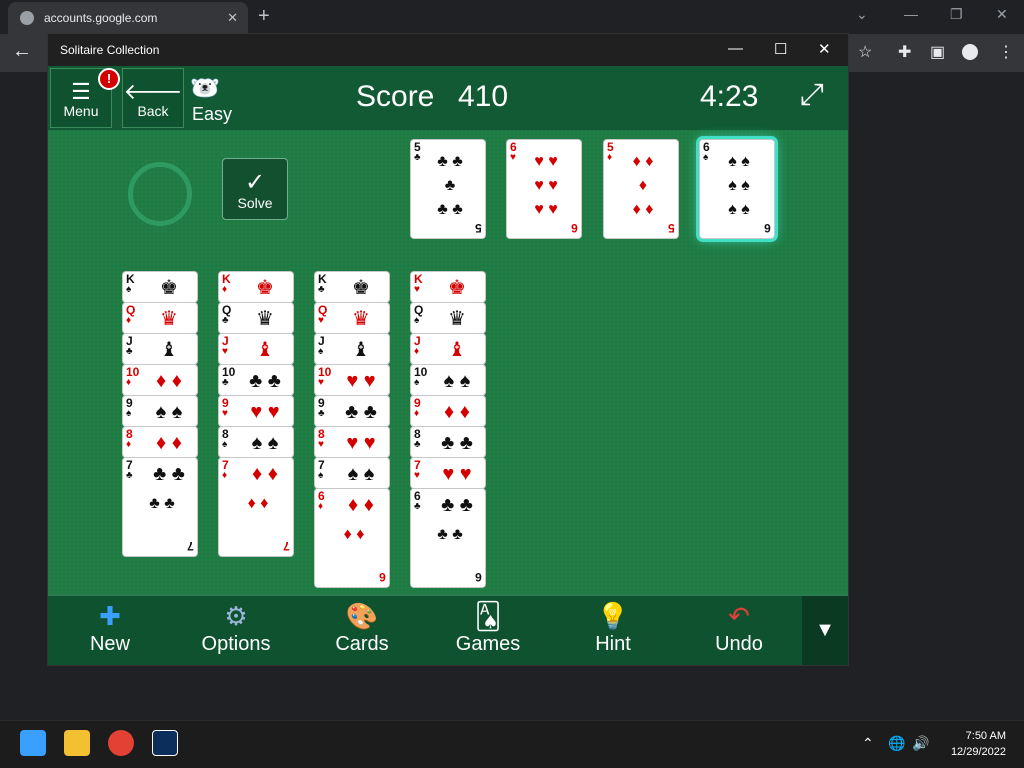  What do you see at coordinates (352, 380) in the screenshot?
I see `tableau-card: 10 ♥ ♥ ♥` at bounding box center [352, 380].